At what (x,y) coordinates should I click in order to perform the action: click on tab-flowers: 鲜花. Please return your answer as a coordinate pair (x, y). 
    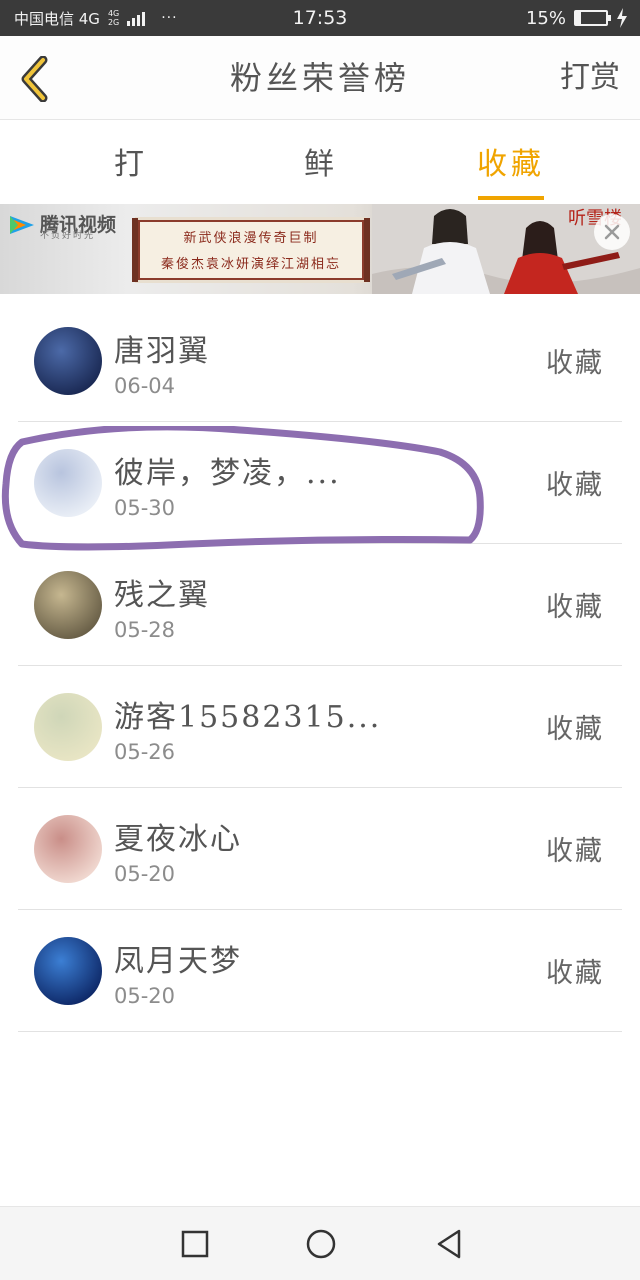
    Looking at the image, I should click on (321, 196).